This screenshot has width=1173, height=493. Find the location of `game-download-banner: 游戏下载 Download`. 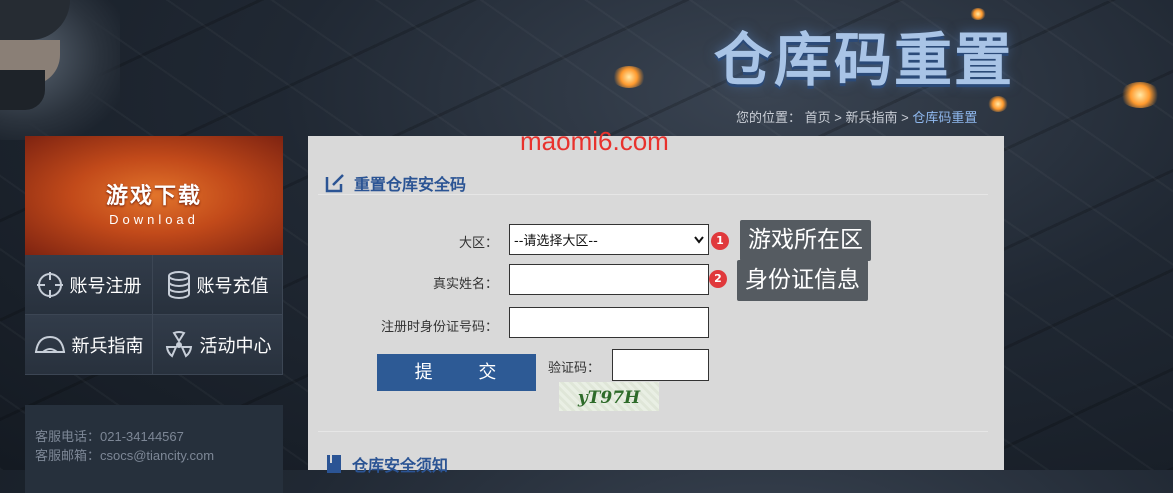

game-download-banner: 游戏下载 Download is located at coordinates (154, 195).